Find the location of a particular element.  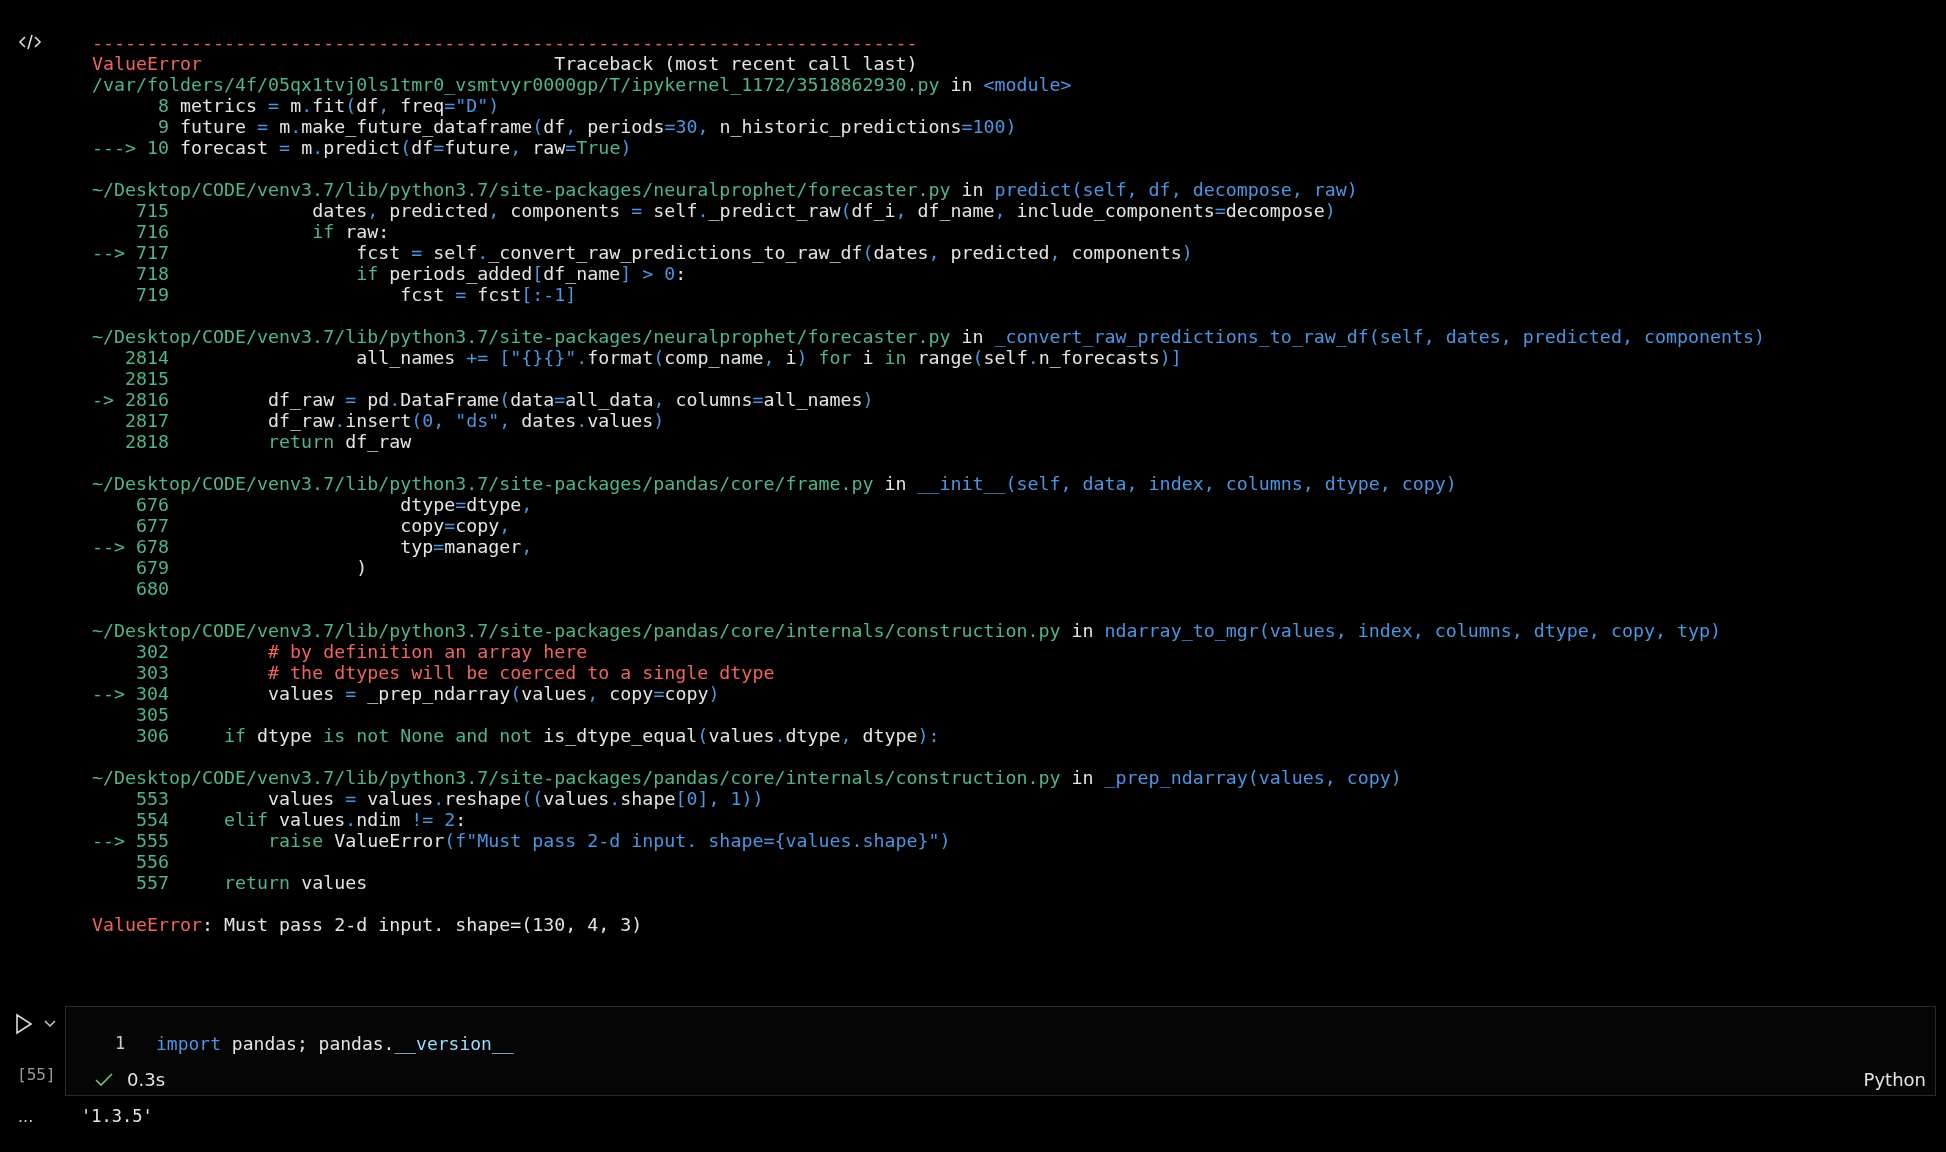

traceback-line: 554 elif values.ndim != 2: is located at coordinates (301, 819).